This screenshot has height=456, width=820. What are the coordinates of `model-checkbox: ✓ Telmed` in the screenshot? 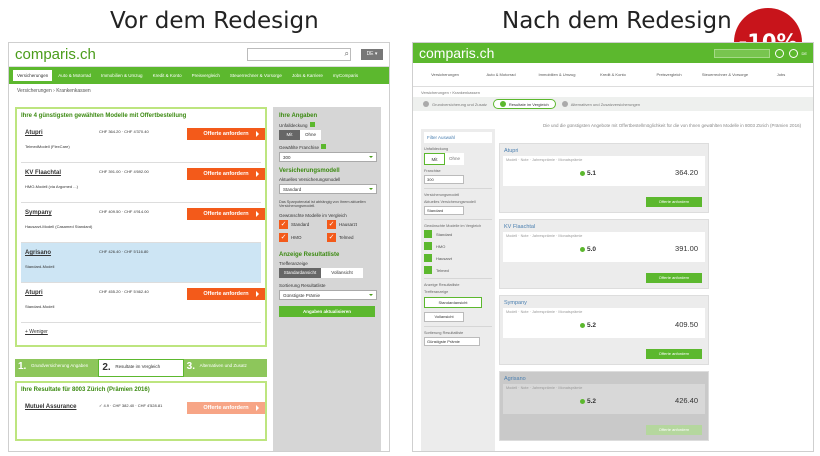 It's located at (351, 237).